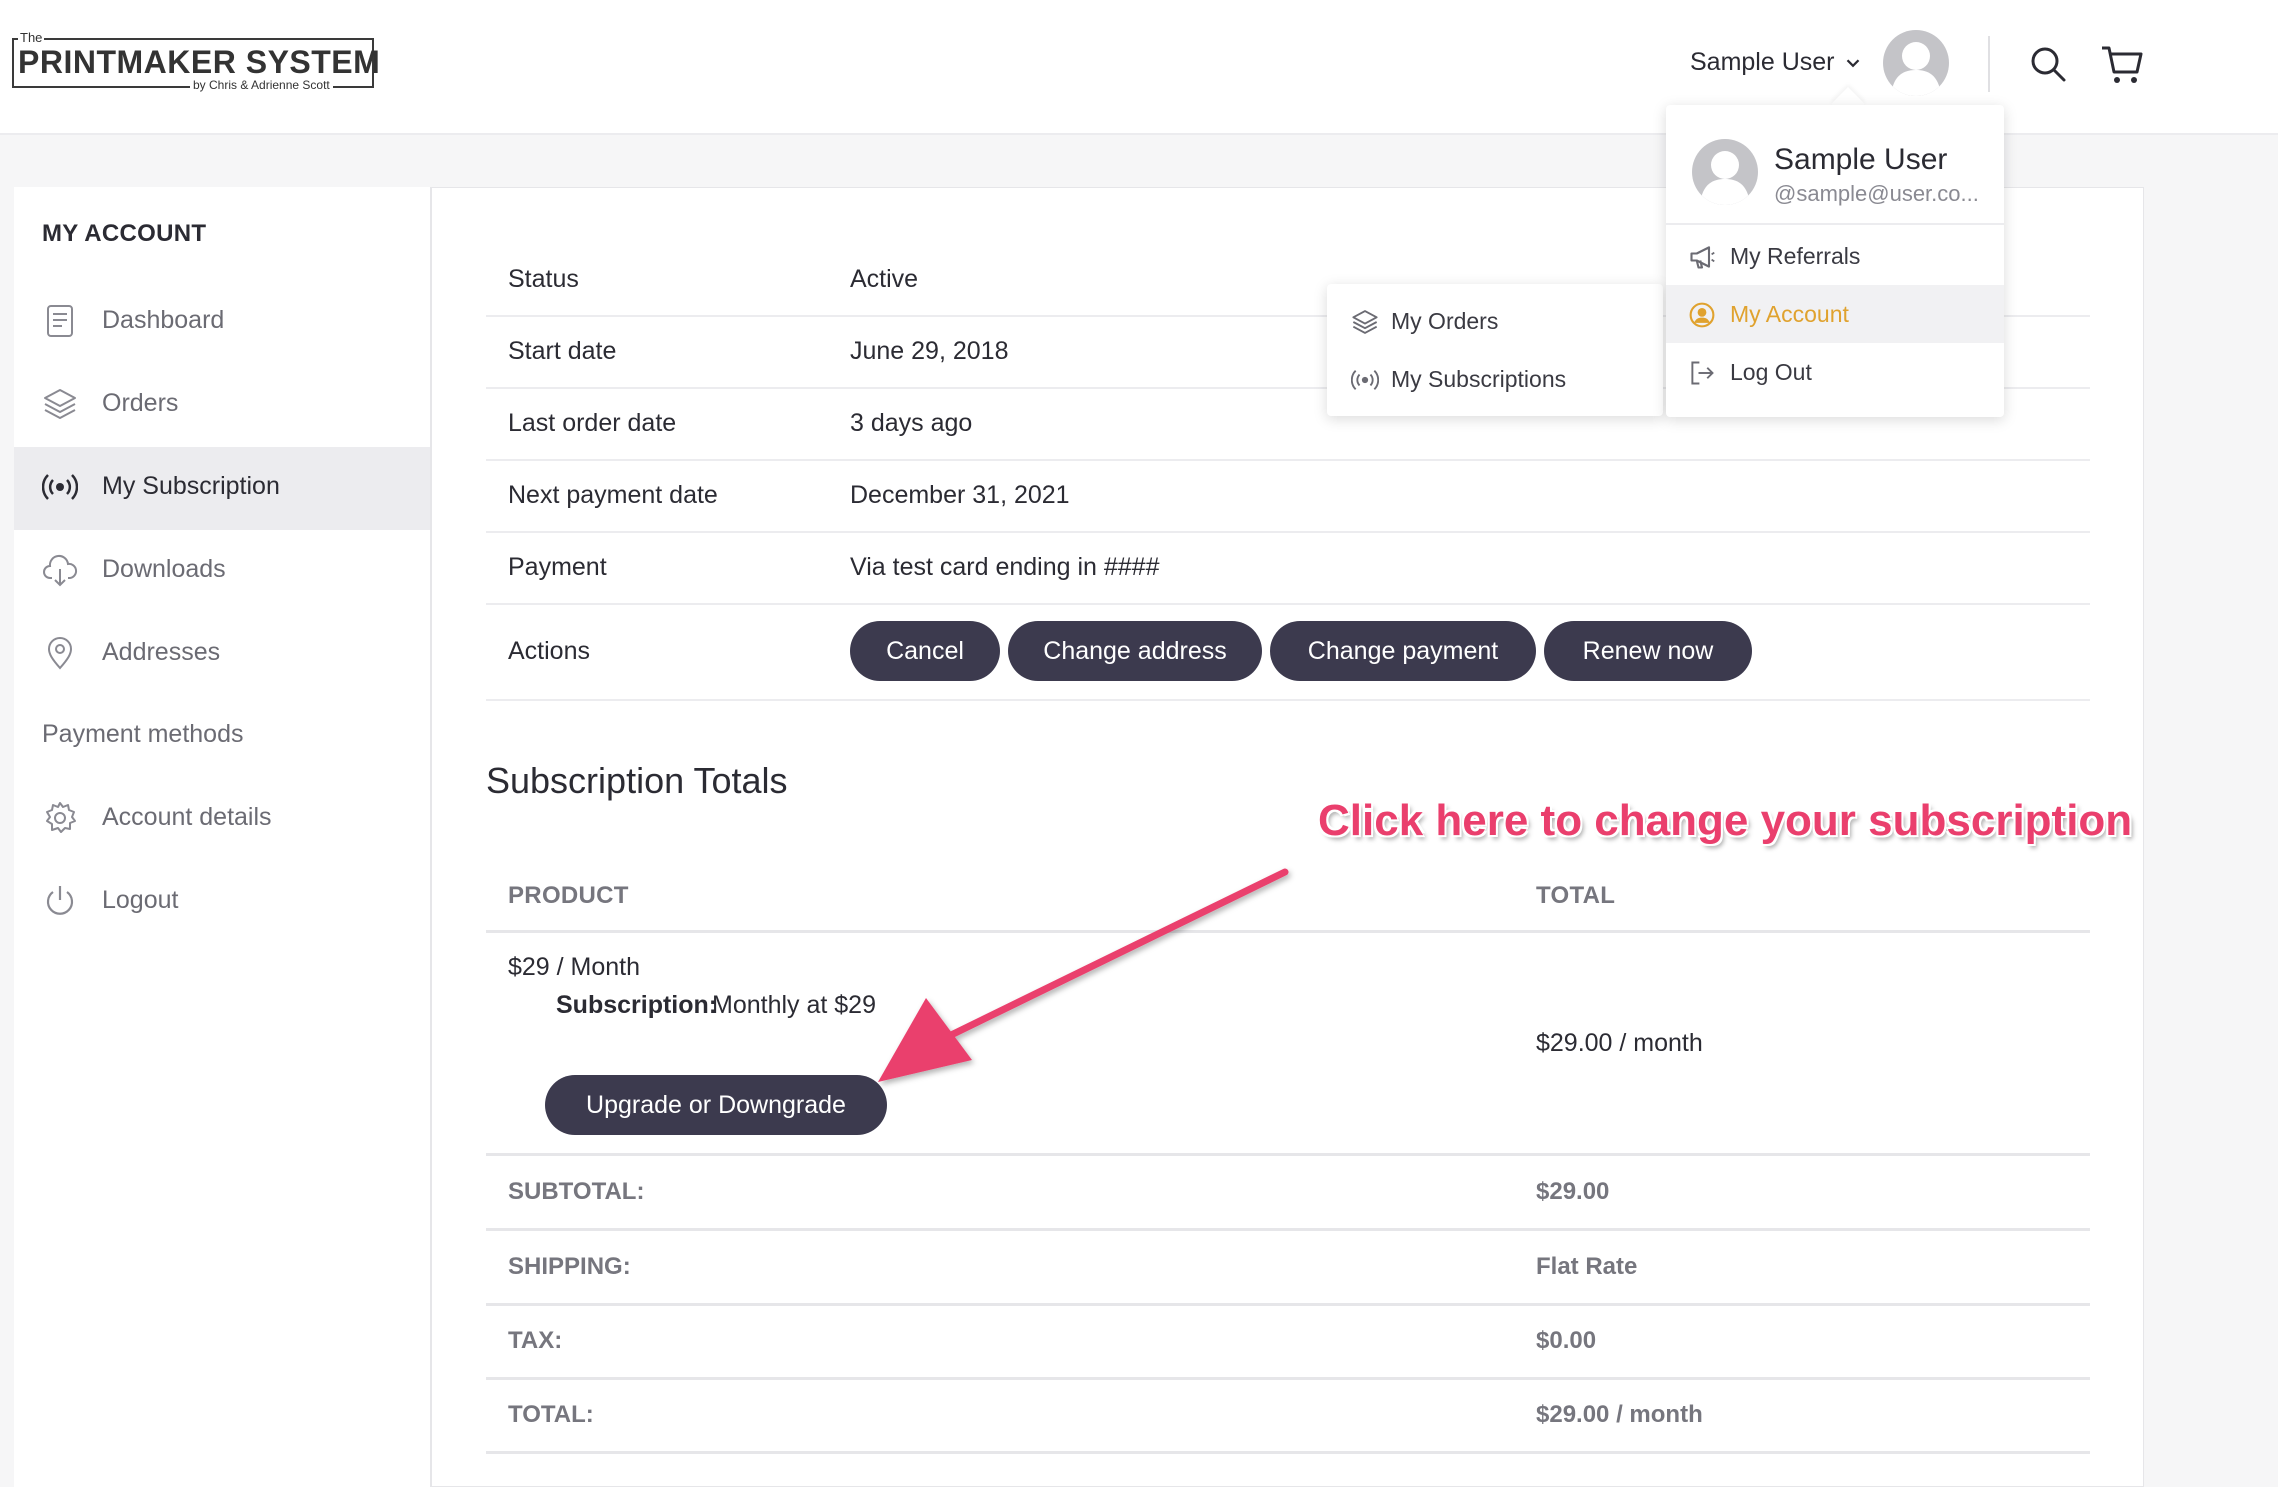 This screenshot has width=2278, height=1487. Describe the element at coordinates (543, 279) in the screenshot. I see `row-label: Status` at that location.